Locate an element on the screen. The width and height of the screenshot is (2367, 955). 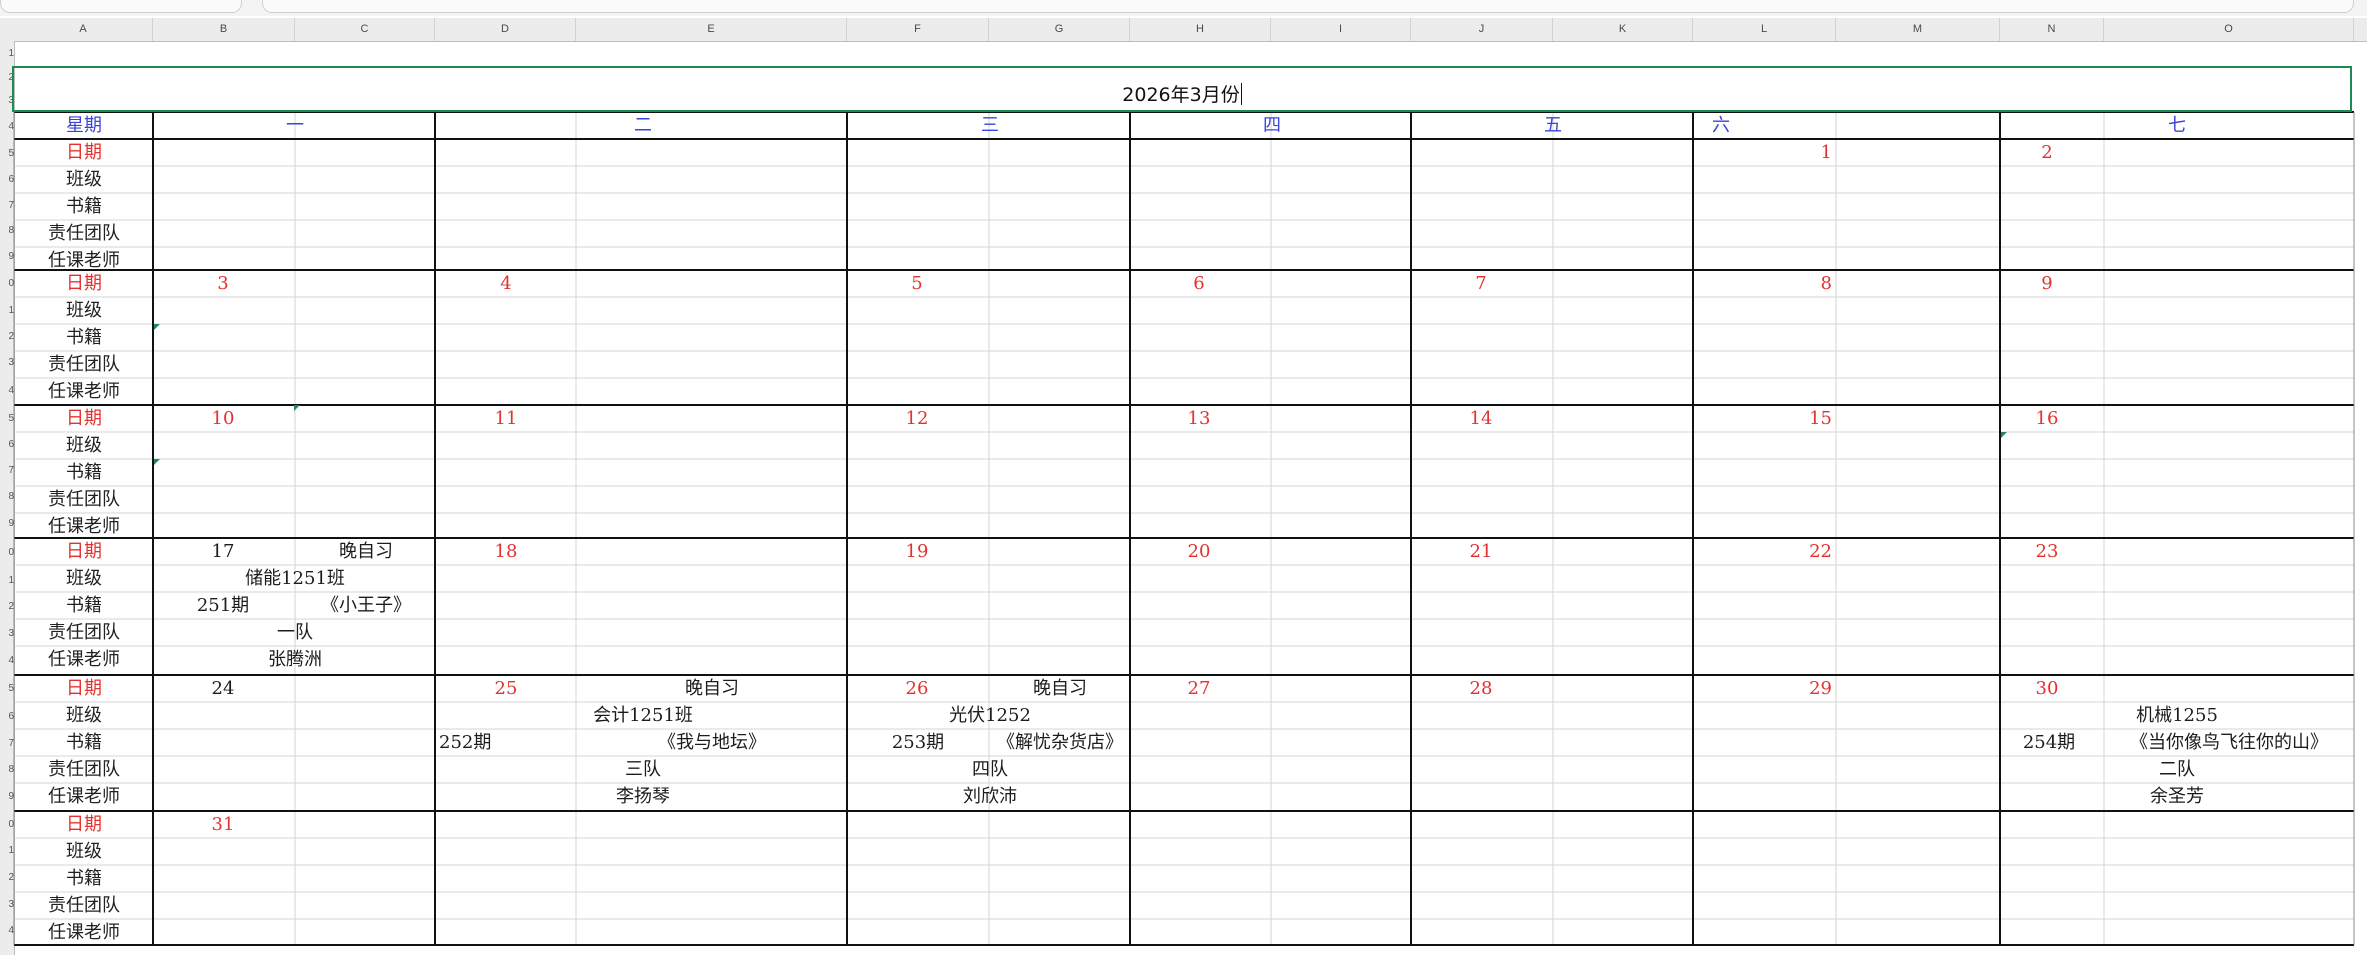
event-teacher: 张腾洲 is located at coordinates (297, 660).